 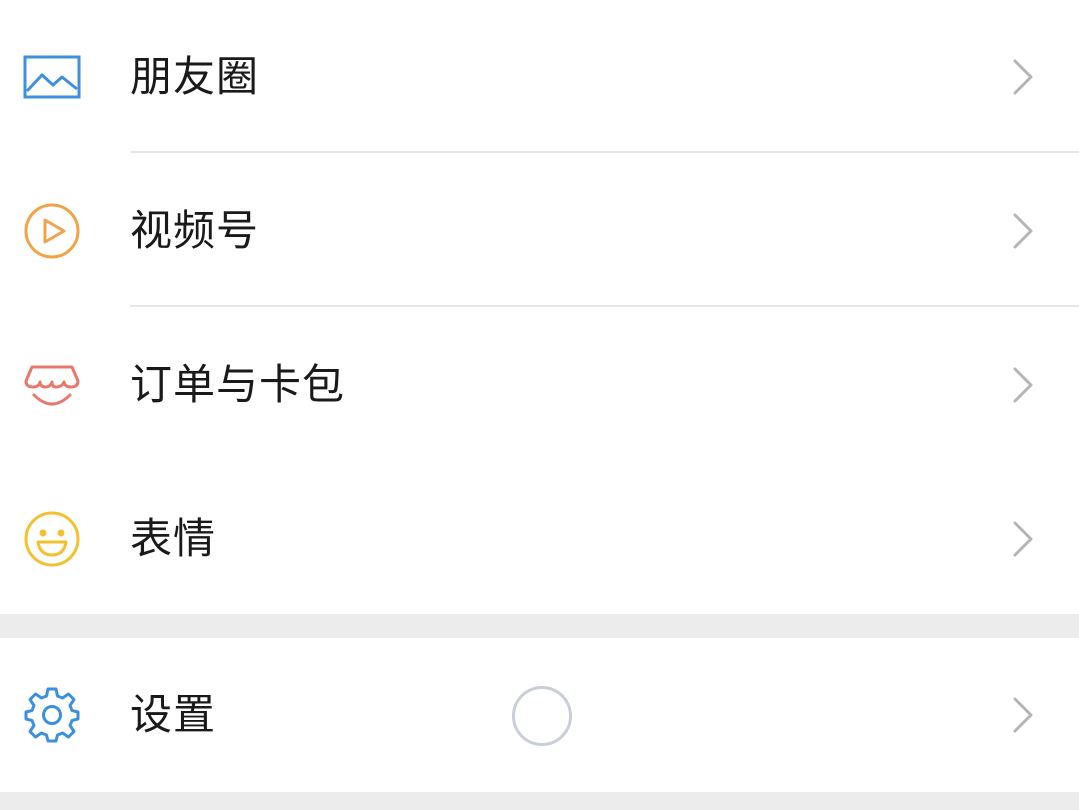 What do you see at coordinates (238, 384) in the screenshot?
I see `menu-item-label: 订单与卡包` at bounding box center [238, 384].